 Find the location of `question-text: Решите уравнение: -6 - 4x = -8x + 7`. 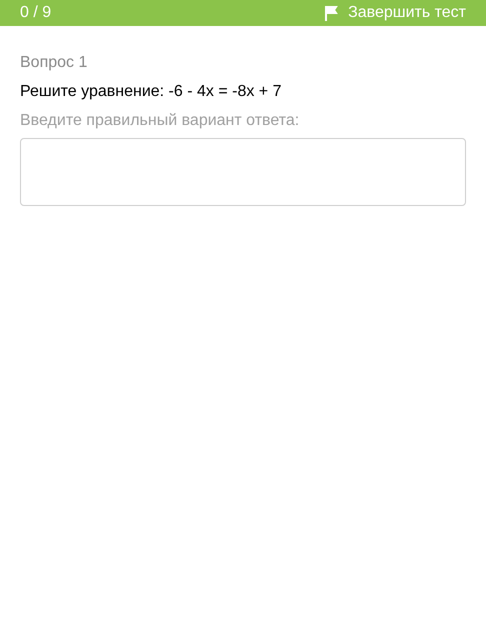

question-text: Решите уравнение: -6 - 4x = -8x + 7 is located at coordinates (151, 92).